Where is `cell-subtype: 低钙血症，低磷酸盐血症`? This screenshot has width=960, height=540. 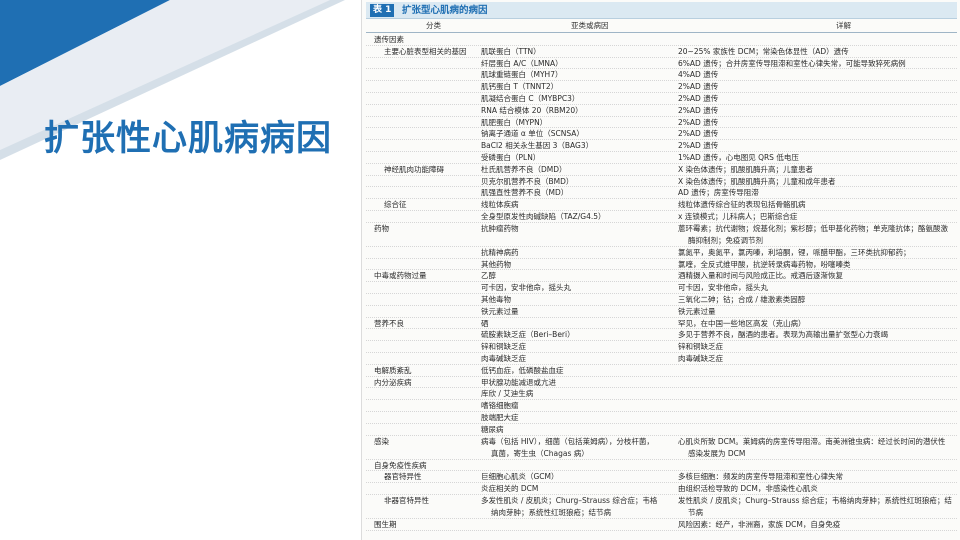 cell-subtype: 低钙血症，低磷酸盐血症 is located at coordinates (522, 370).